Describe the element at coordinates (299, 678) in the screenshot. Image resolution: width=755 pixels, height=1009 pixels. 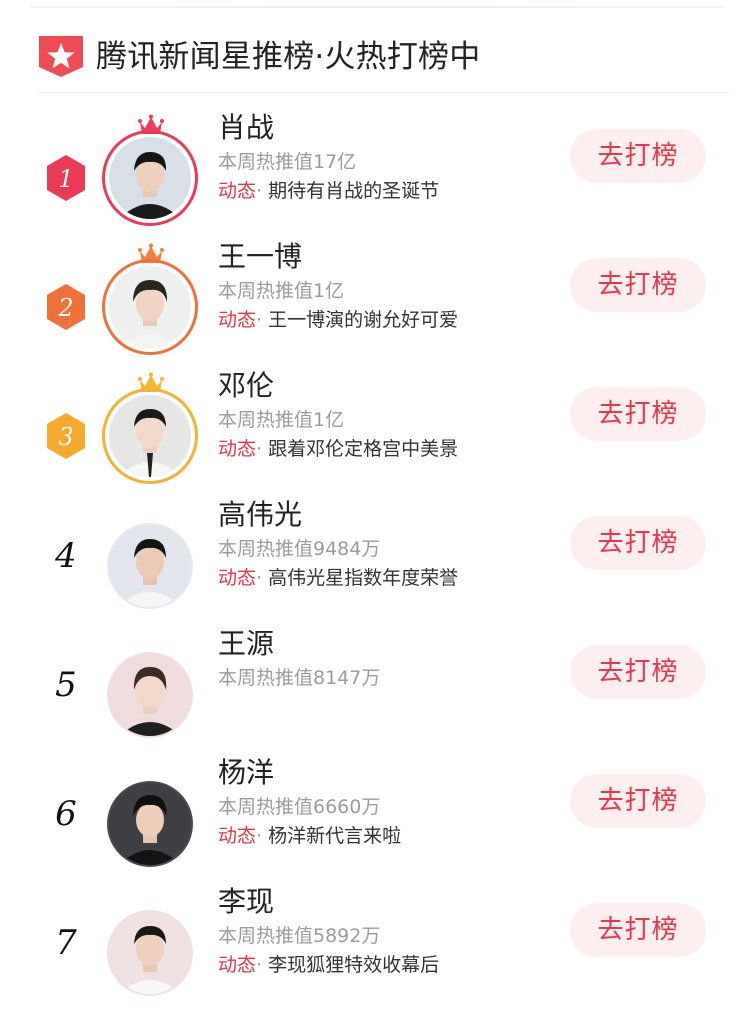
I see `heat-value: 本周热推值8147万` at that location.